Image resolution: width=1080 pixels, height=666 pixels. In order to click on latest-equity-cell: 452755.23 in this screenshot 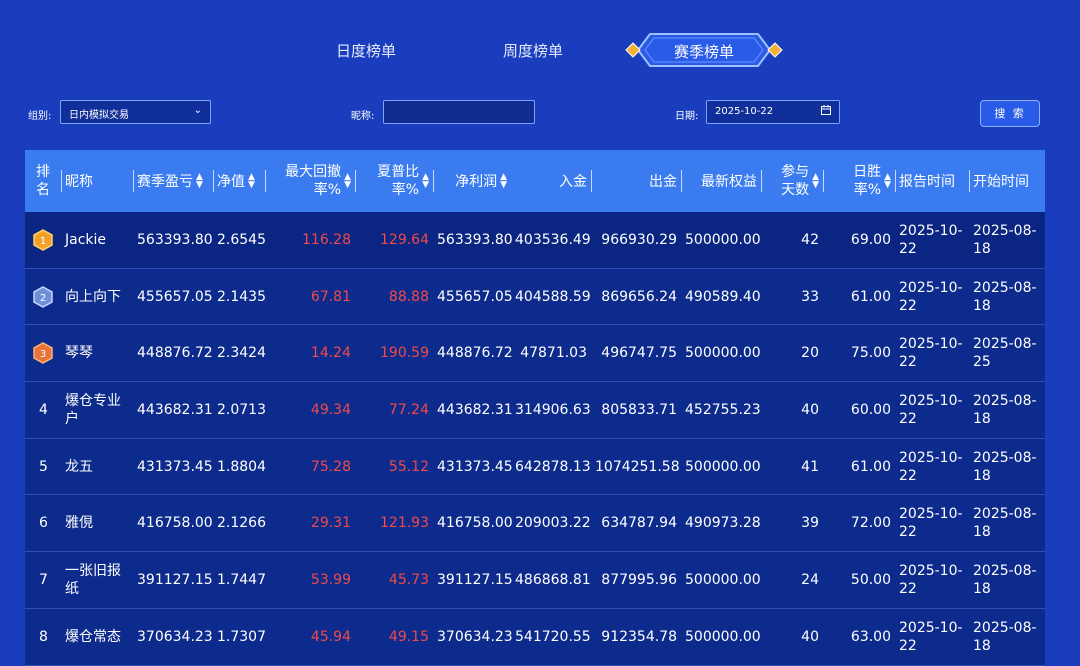, I will do `click(723, 409)`.